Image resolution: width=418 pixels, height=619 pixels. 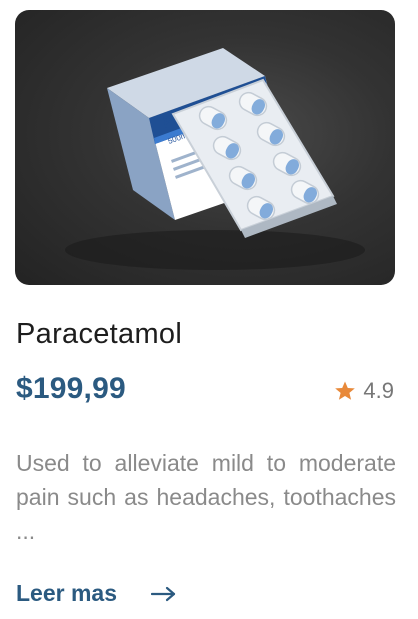 I want to click on product-rating: 4.9, so click(x=363, y=391).